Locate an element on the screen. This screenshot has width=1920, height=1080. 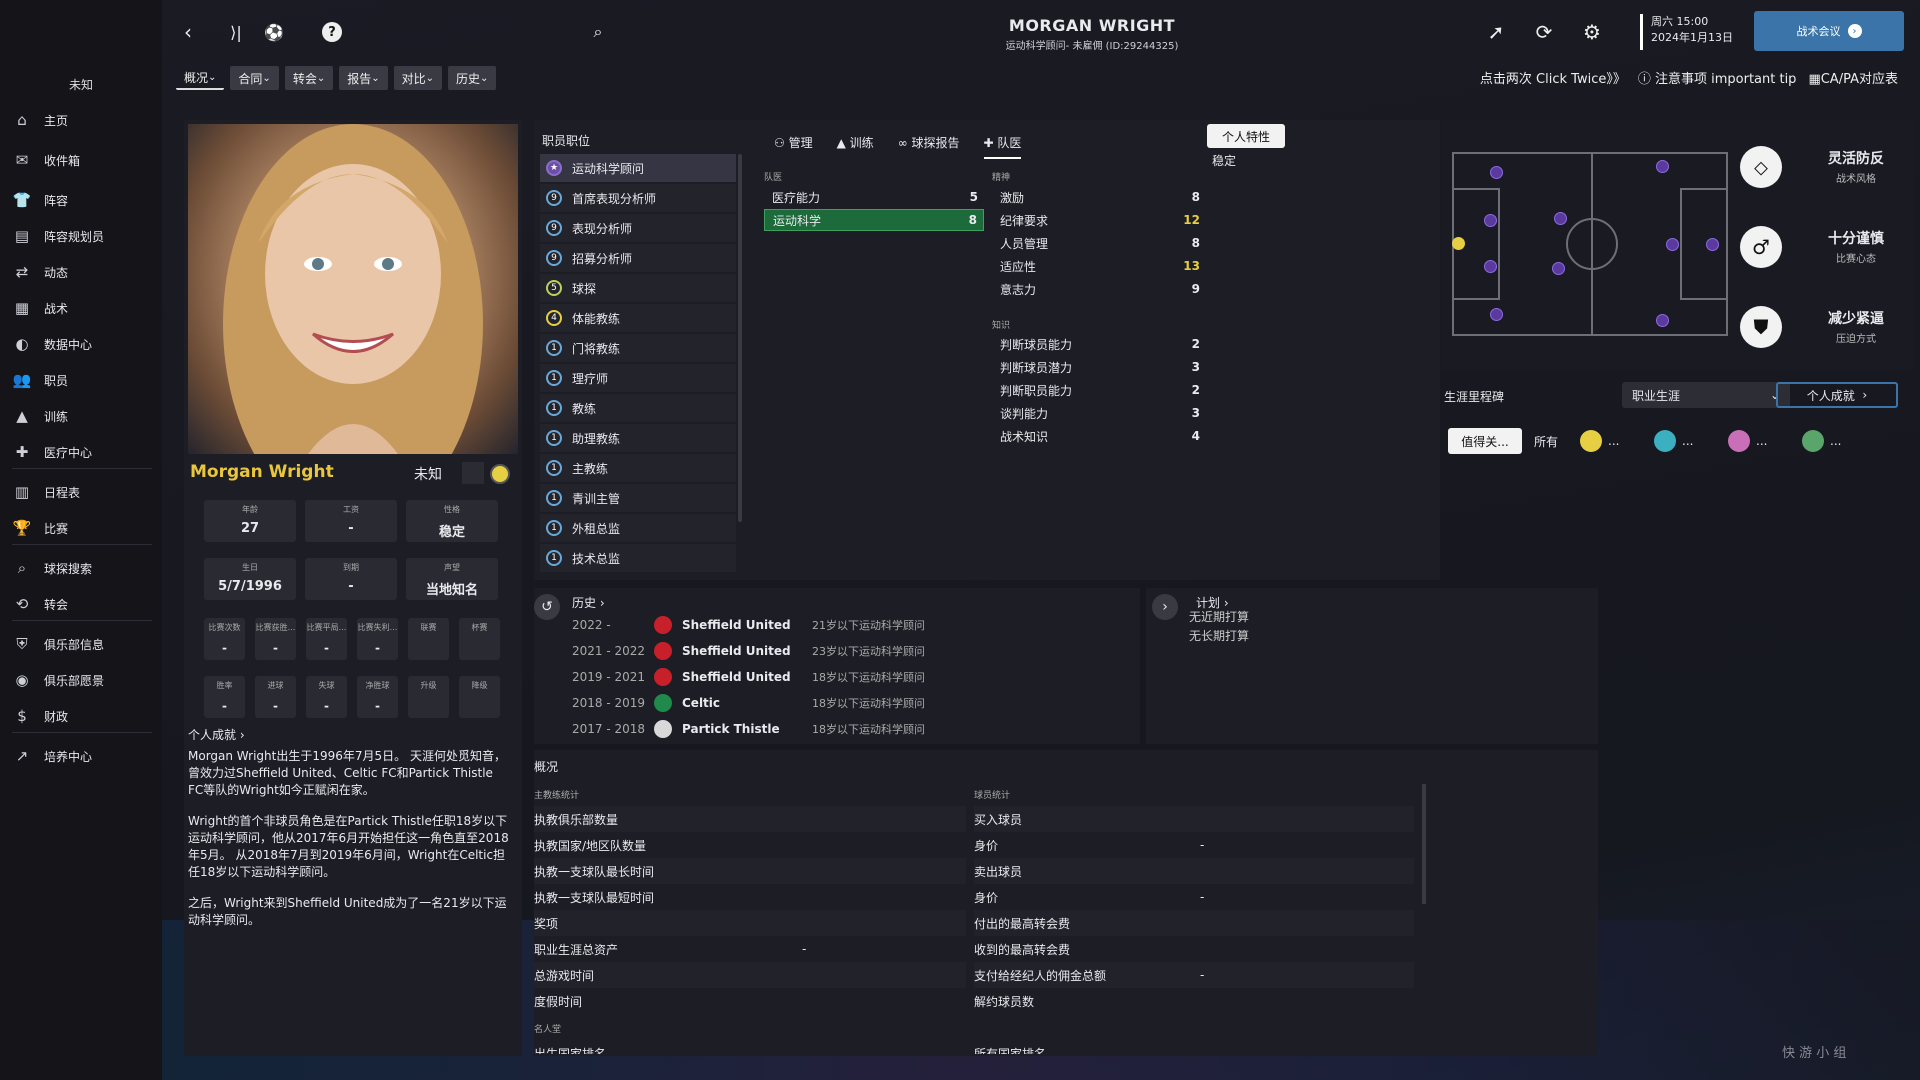
sidebar-item-club-info: ⛨ 俱乐部信息 is located at coordinates (84, 644).